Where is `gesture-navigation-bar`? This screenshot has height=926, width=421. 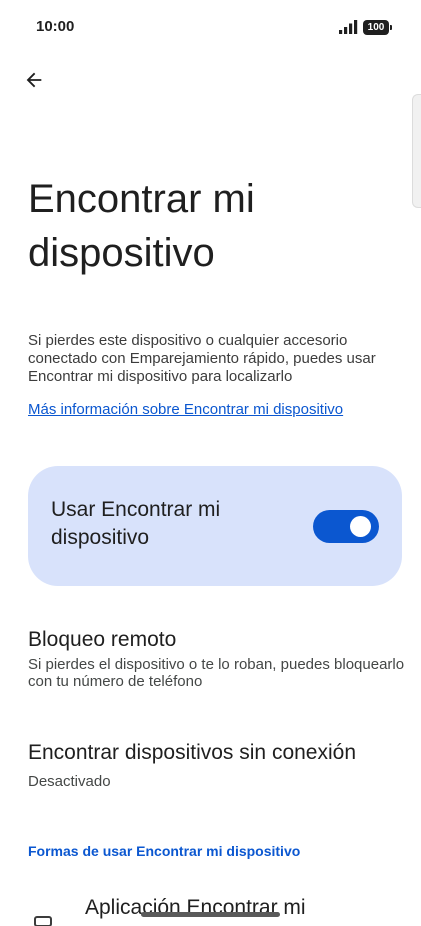
gesture-navigation-bar is located at coordinates (210, 914).